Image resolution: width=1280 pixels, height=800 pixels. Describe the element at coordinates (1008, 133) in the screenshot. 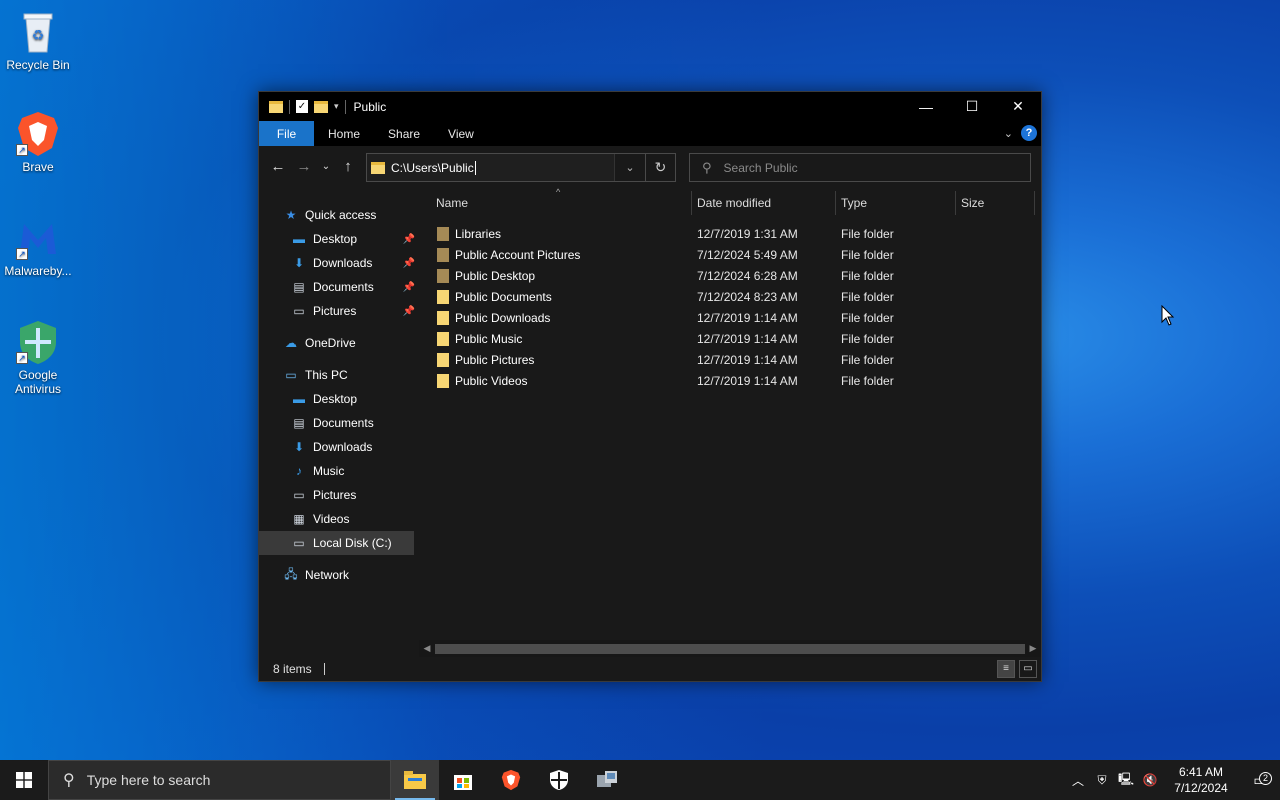

I see `expand-ribbon-icon: ⌄` at that location.